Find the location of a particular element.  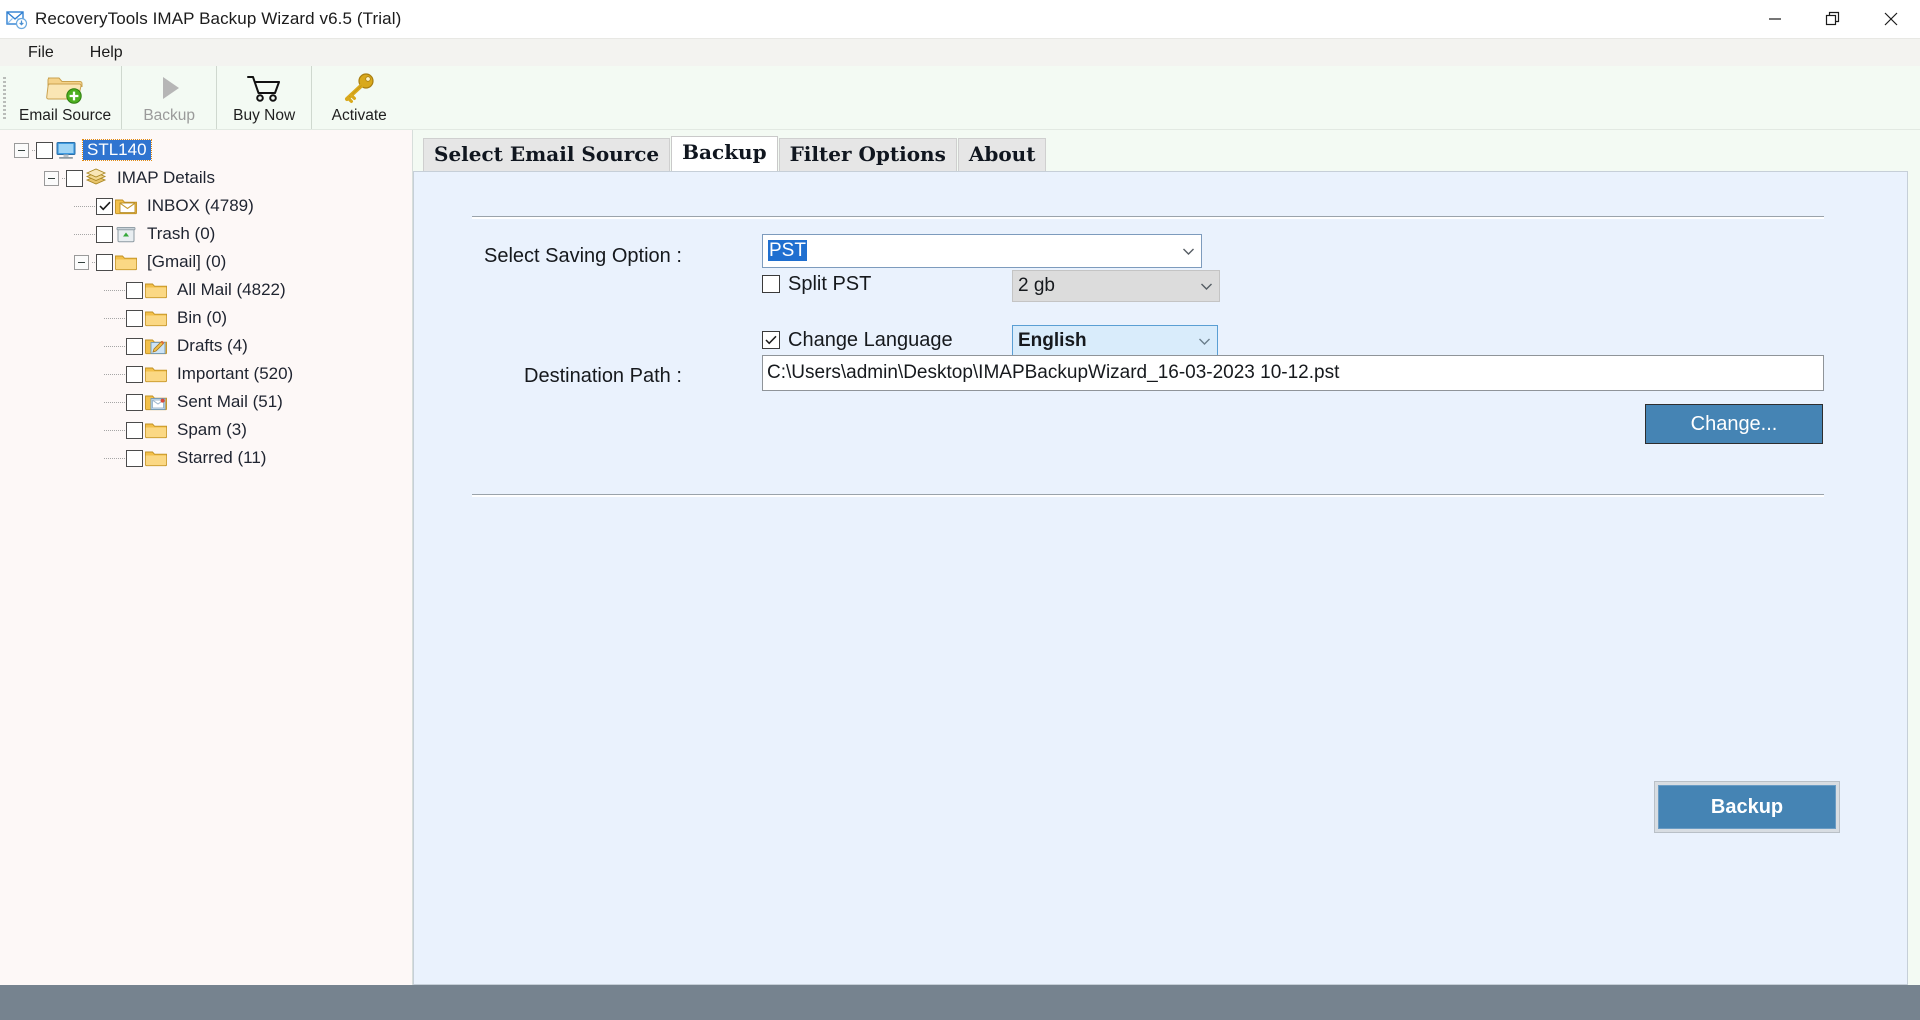

toolbar-button-backup: Backup is located at coordinates (168, 97).